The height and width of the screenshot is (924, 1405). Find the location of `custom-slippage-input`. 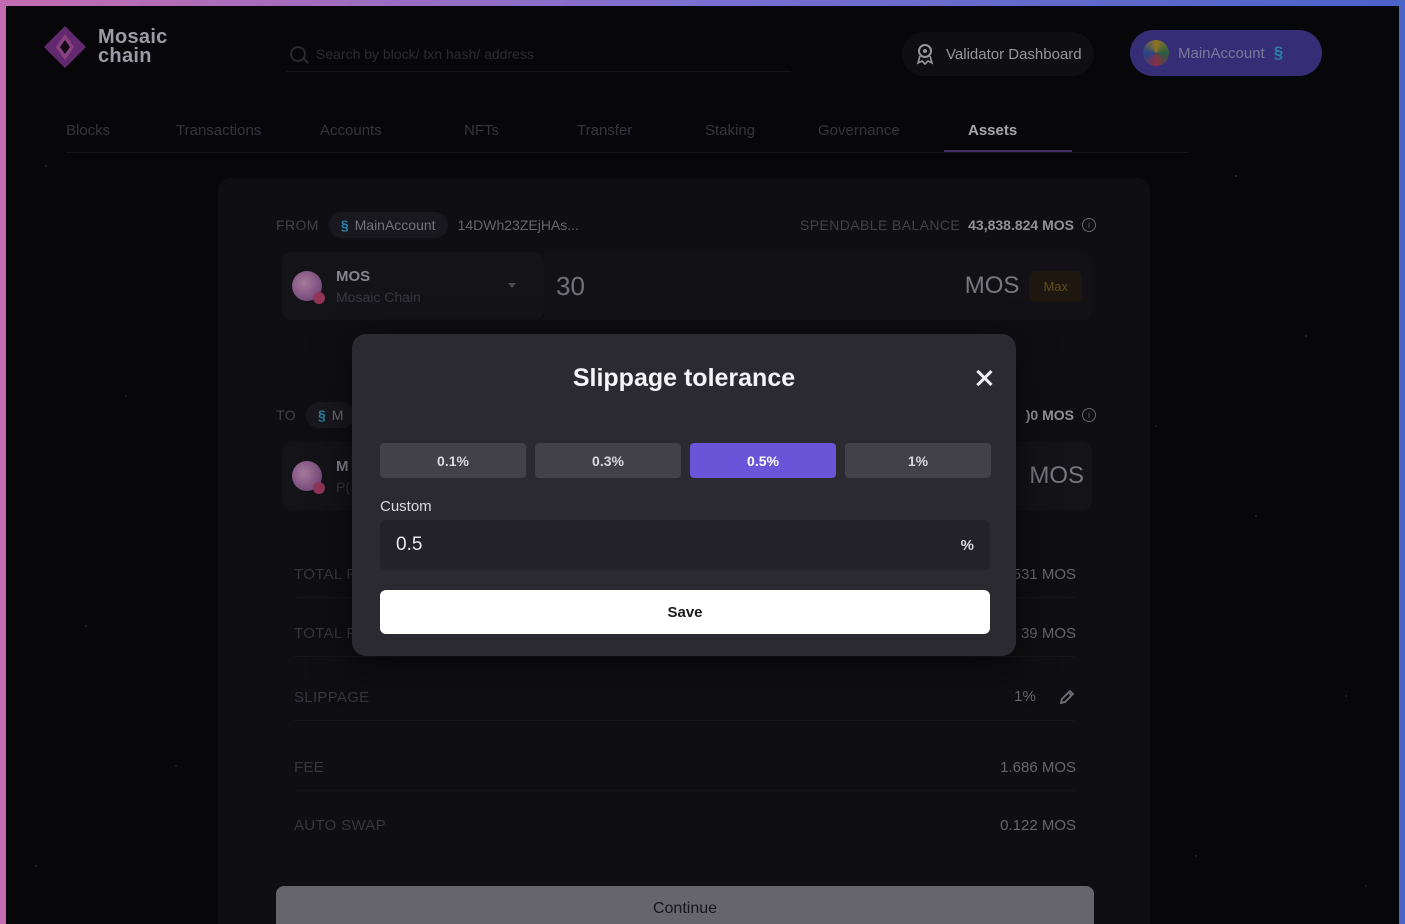

custom-slippage-input is located at coordinates (678, 545).